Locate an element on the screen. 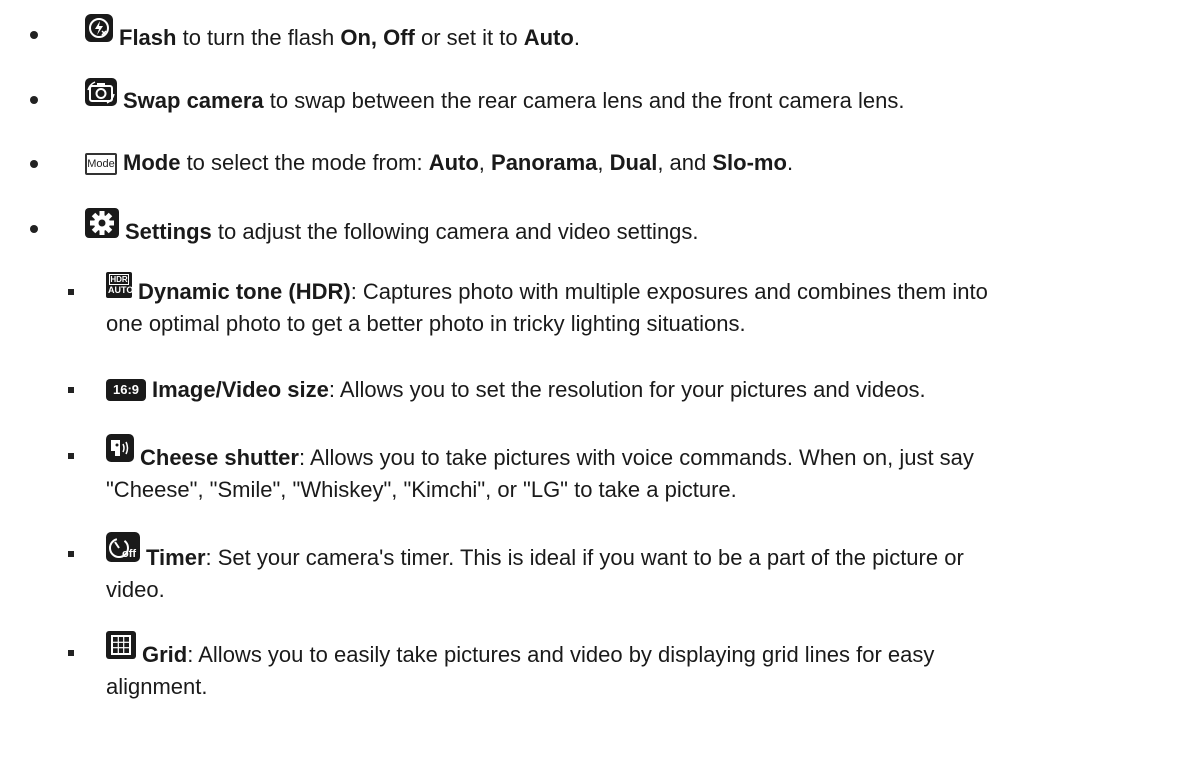 This screenshot has height=775, width=1198. term-grid: Grid is located at coordinates (165, 654).